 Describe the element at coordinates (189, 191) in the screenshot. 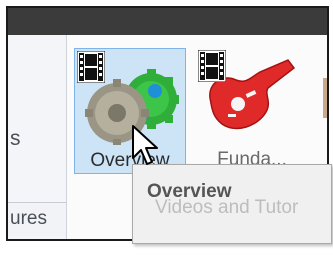

I see `tooltip-title: Overview` at that location.